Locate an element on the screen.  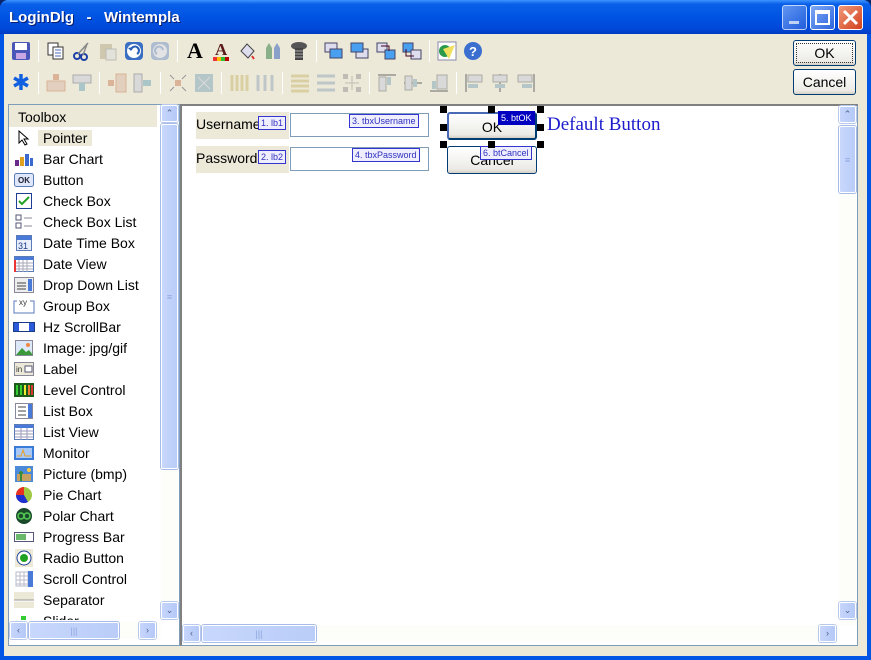
paste-icon is located at coordinates (108, 51).